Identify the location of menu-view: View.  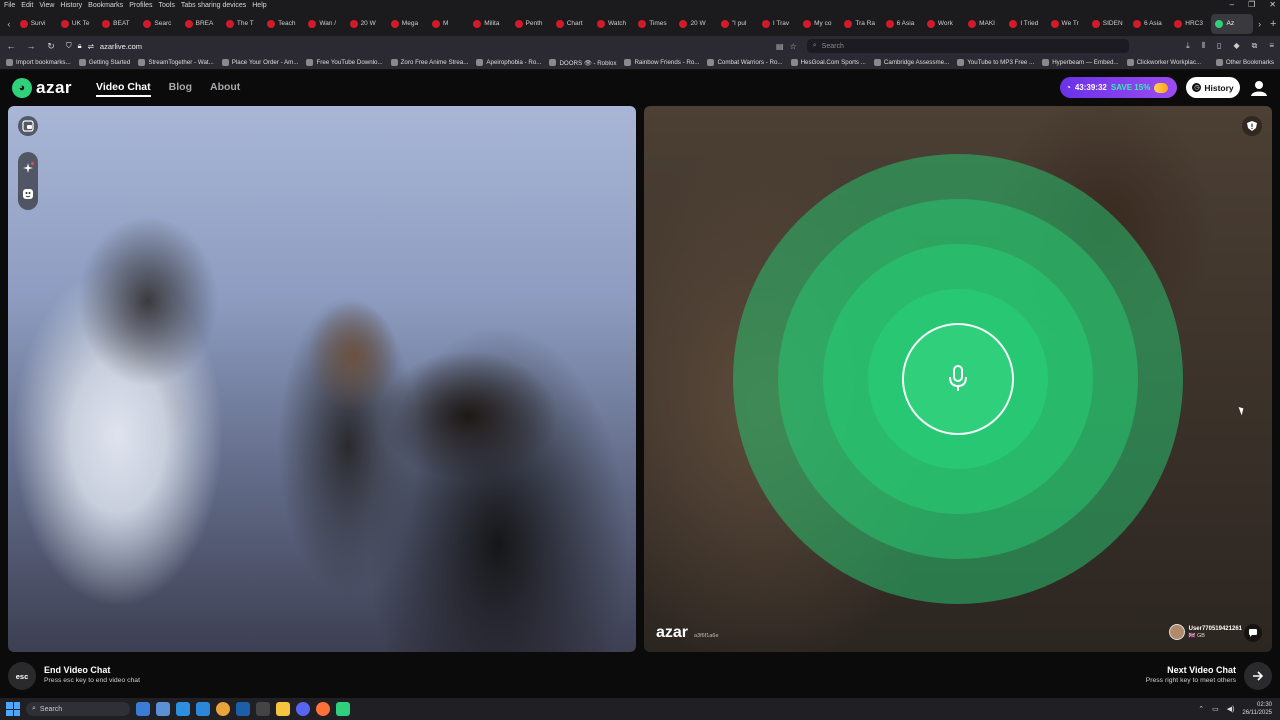
(46, 5).